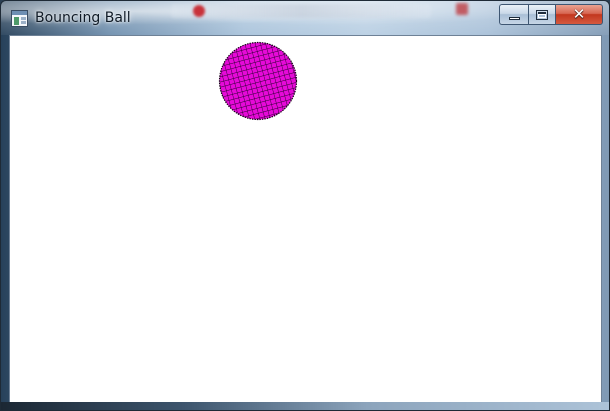 The width and height of the screenshot is (610, 411). I want to click on maximize-icon, so click(542, 14).